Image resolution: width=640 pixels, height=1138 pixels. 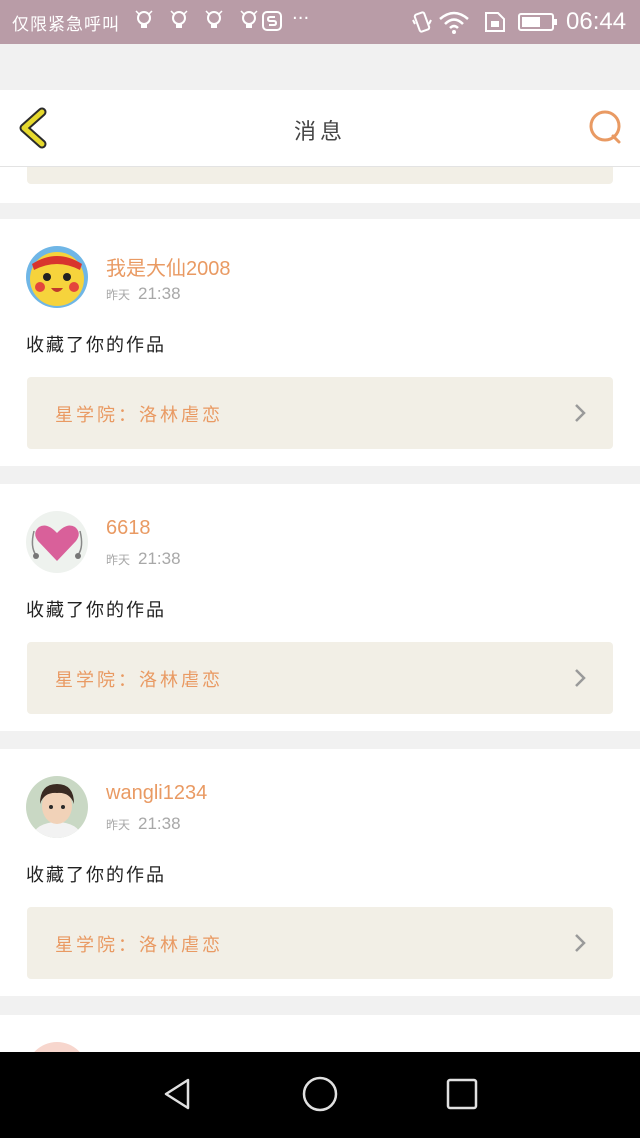 I want to click on wifi-icon, so click(x=454, y=22).